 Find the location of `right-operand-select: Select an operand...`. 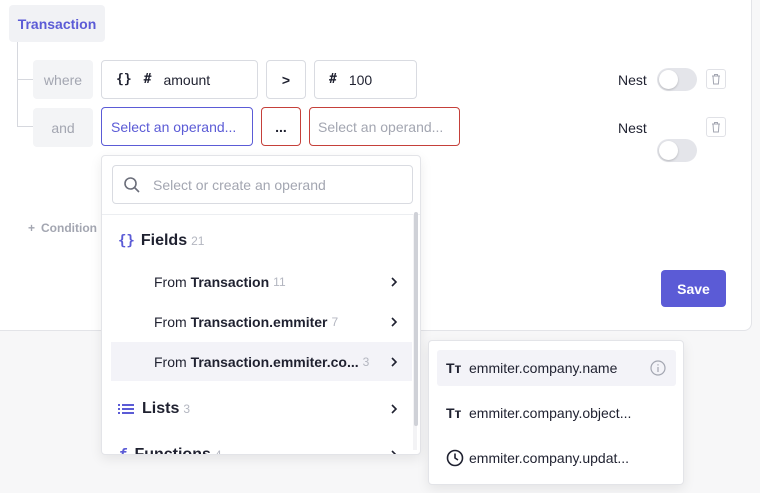

right-operand-select: Select an operand... is located at coordinates (384, 126).